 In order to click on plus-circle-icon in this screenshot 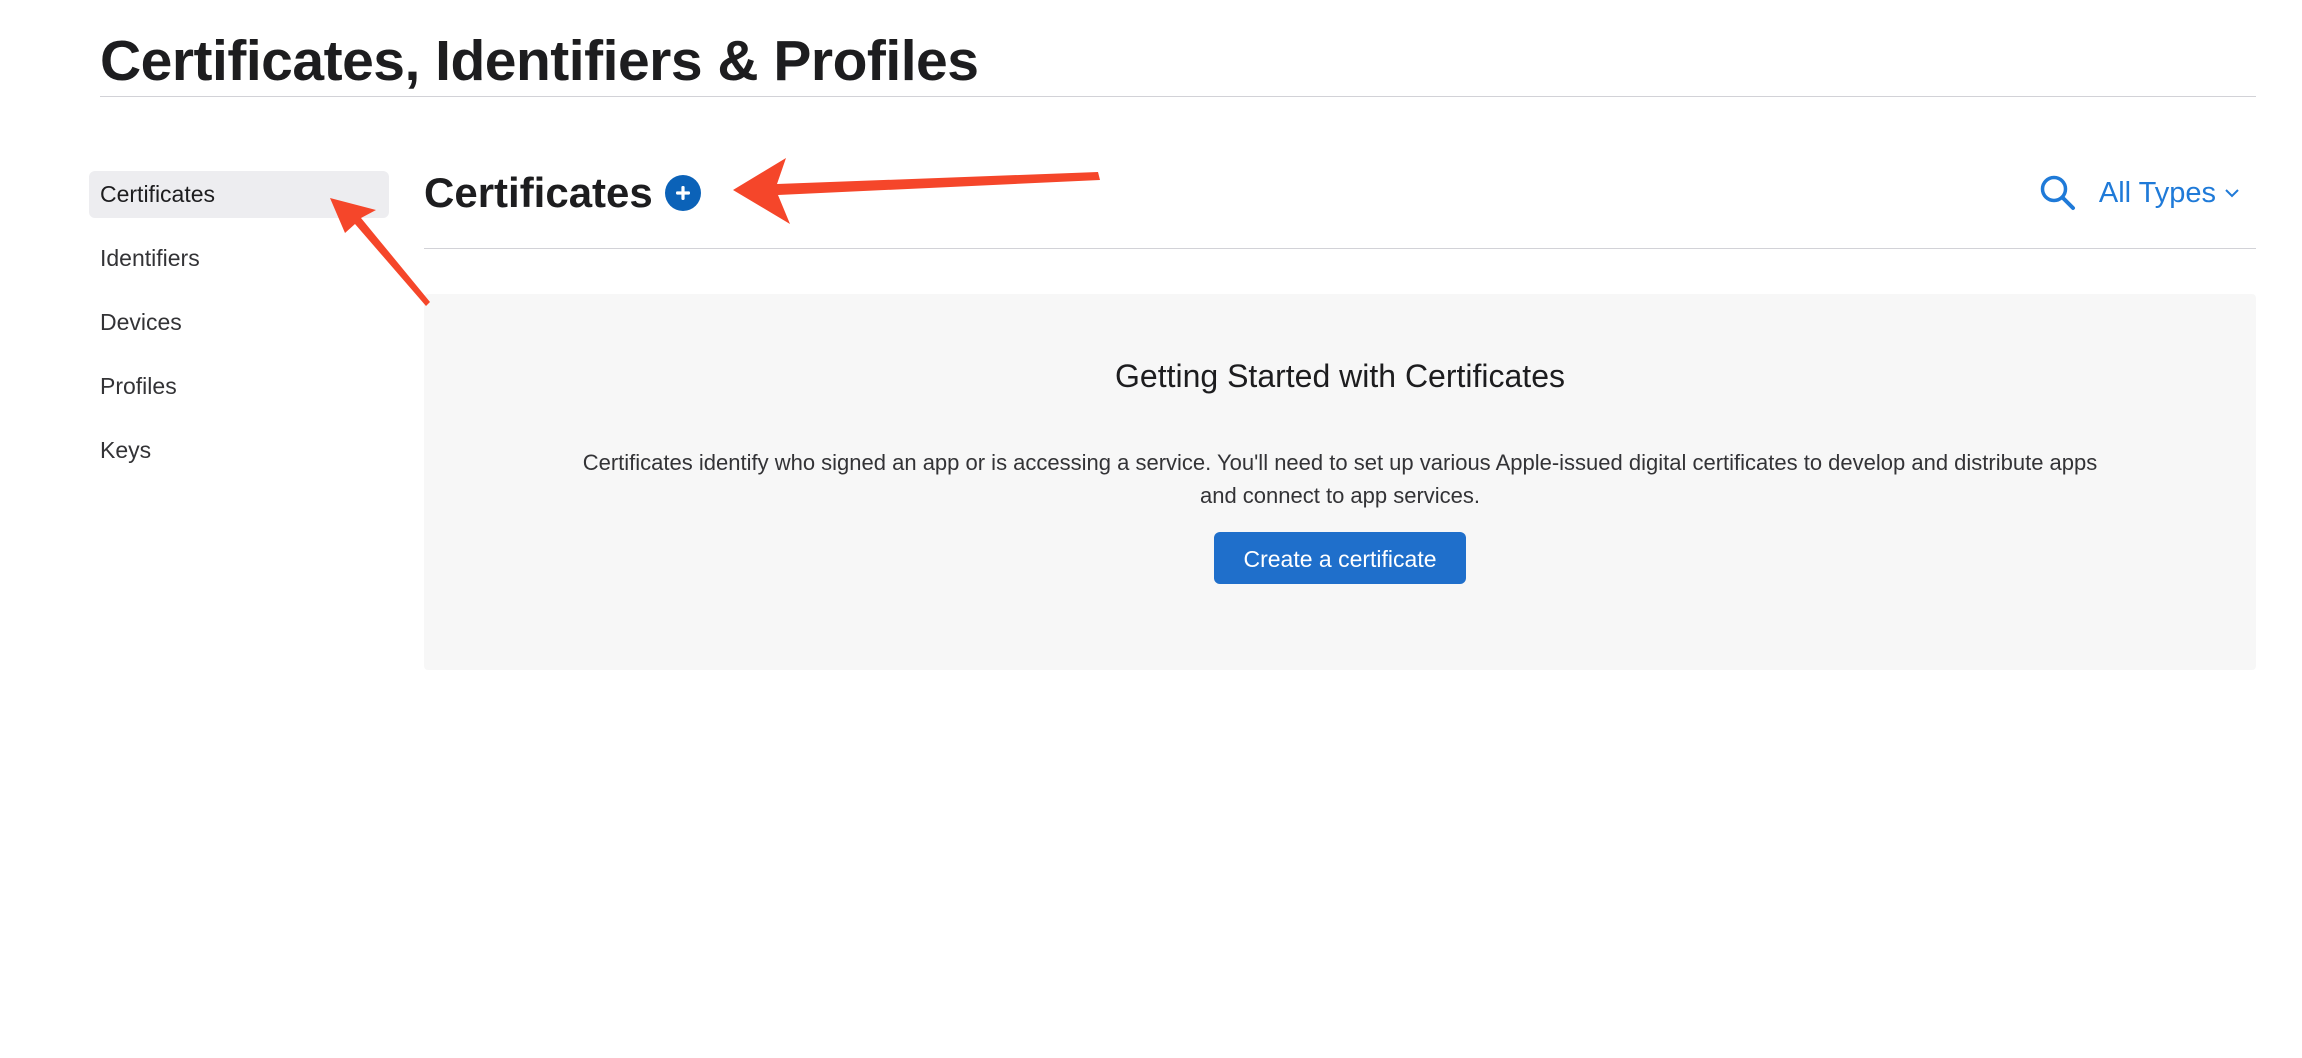, I will do `click(682, 193)`.